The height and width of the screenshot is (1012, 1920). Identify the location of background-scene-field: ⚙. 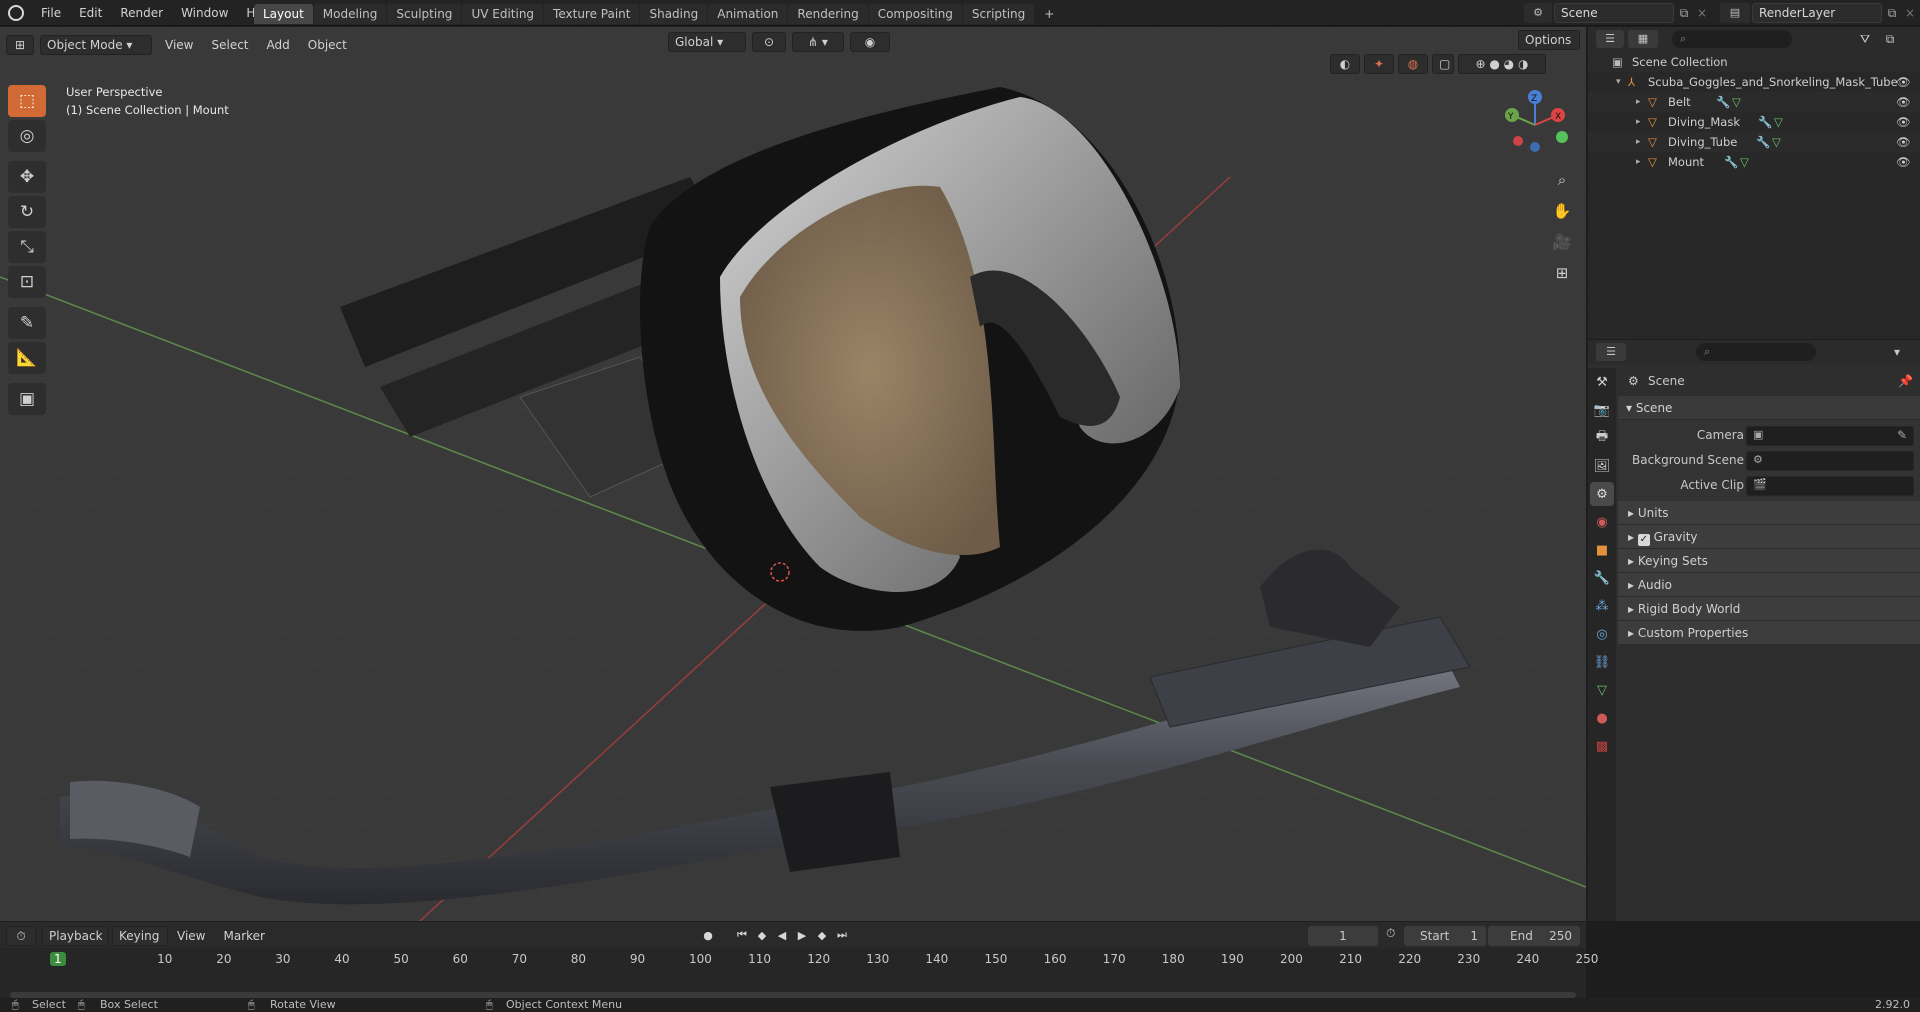
(1830, 461).